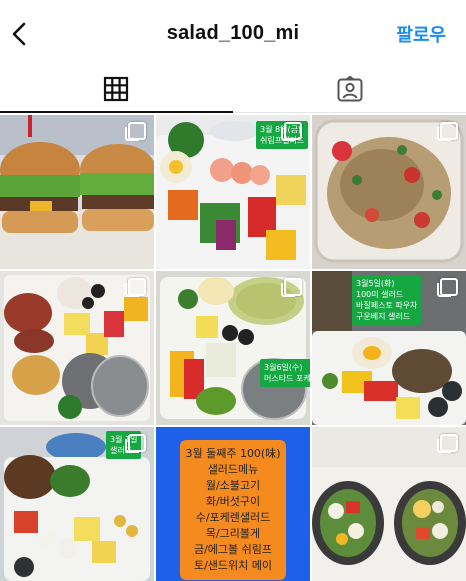 The image size is (466, 581). What do you see at coordinates (285, 373) in the screenshot?
I see `post-caption-tag: 3월6일(수) 머스타드 포케` at bounding box center [285, 373].